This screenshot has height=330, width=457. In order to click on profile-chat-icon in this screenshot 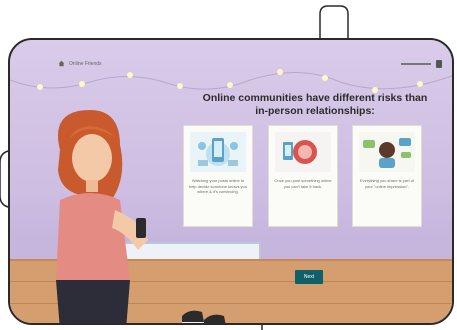, I will do `click(387, 152)`.